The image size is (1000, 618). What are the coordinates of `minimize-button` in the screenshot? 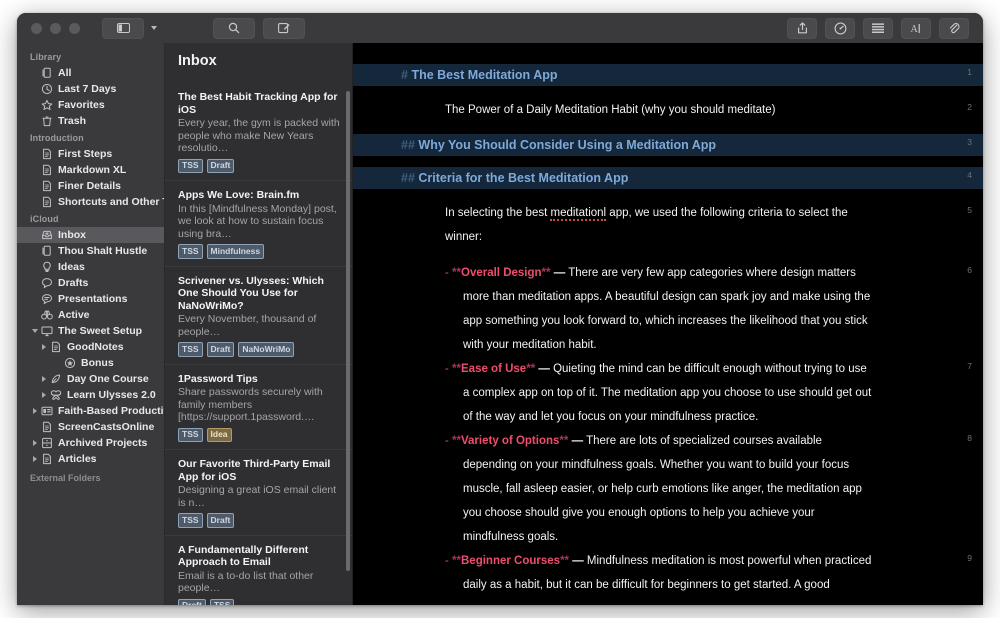 It's located at (55, 28).